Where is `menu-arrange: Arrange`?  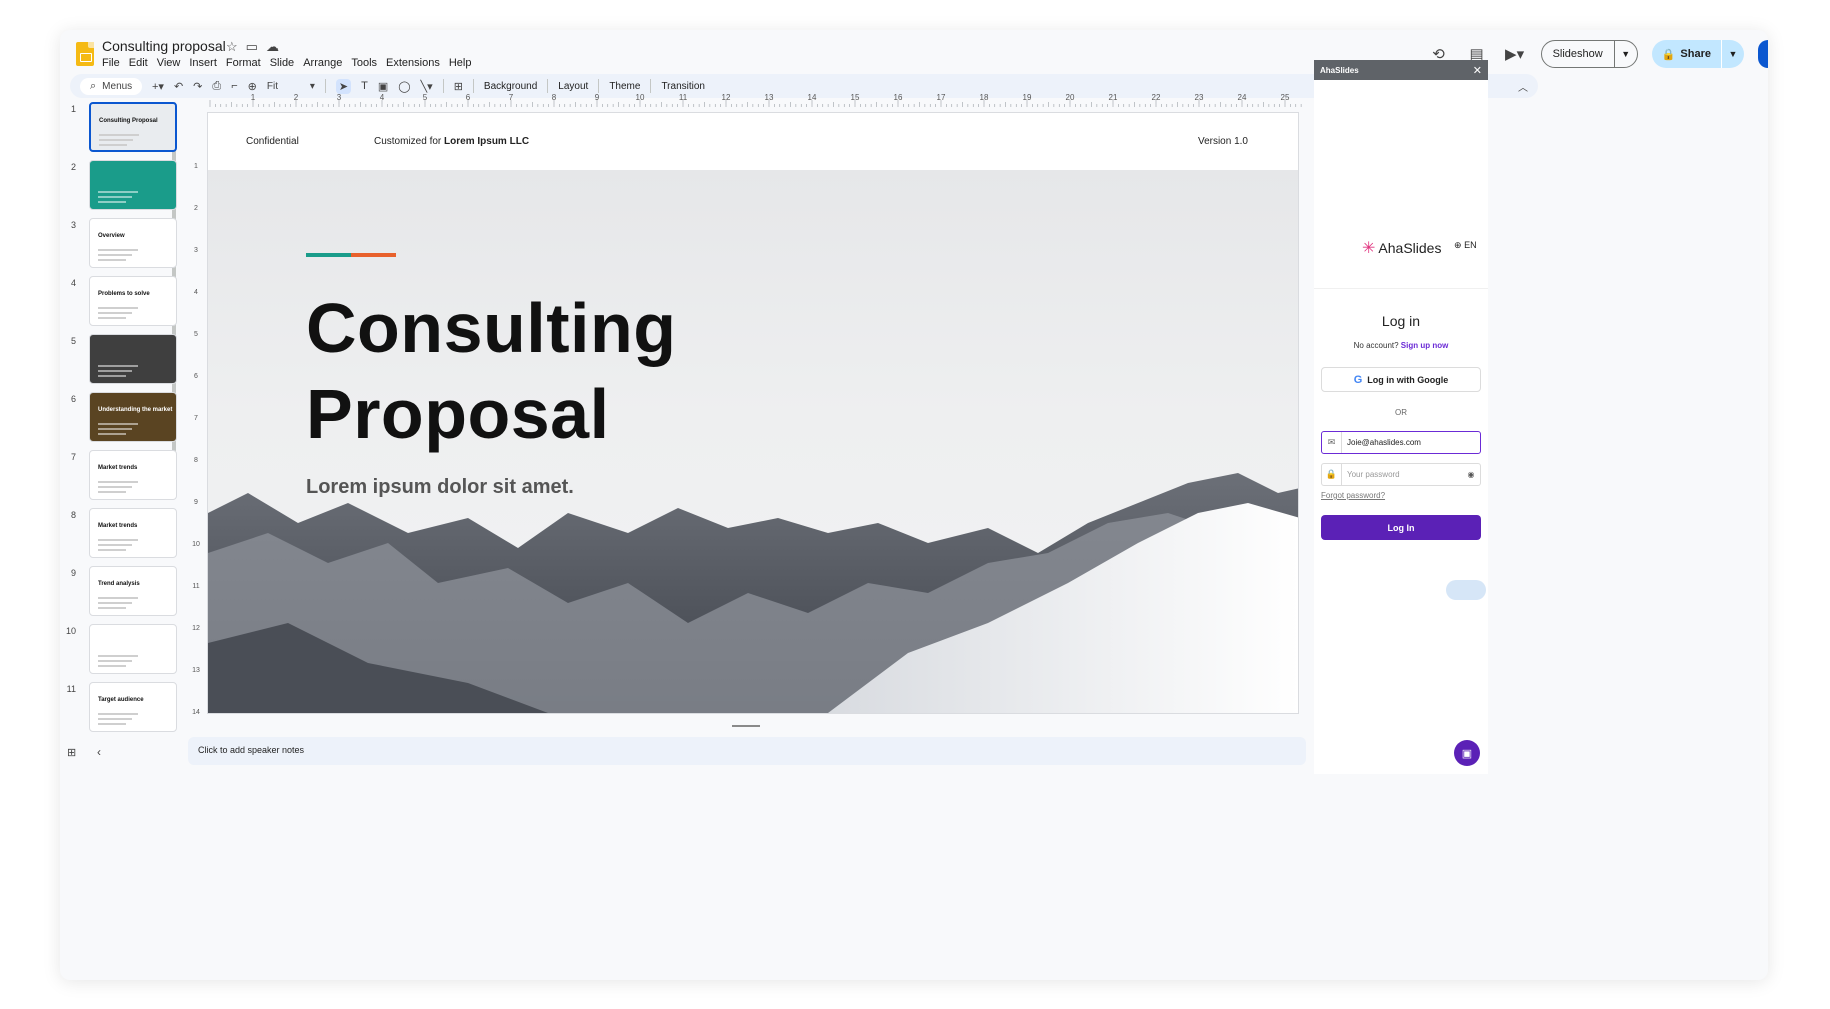 menu-arrange: Arrange is located at coordinates (322, 63).